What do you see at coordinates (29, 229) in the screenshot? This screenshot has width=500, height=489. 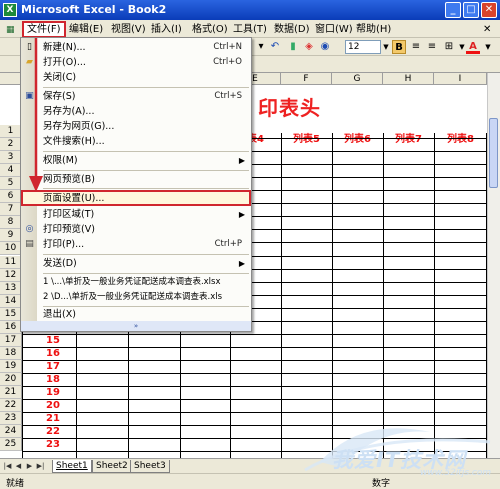 I see `print-preview-icon: ◎` at bounding box center [29, 229].